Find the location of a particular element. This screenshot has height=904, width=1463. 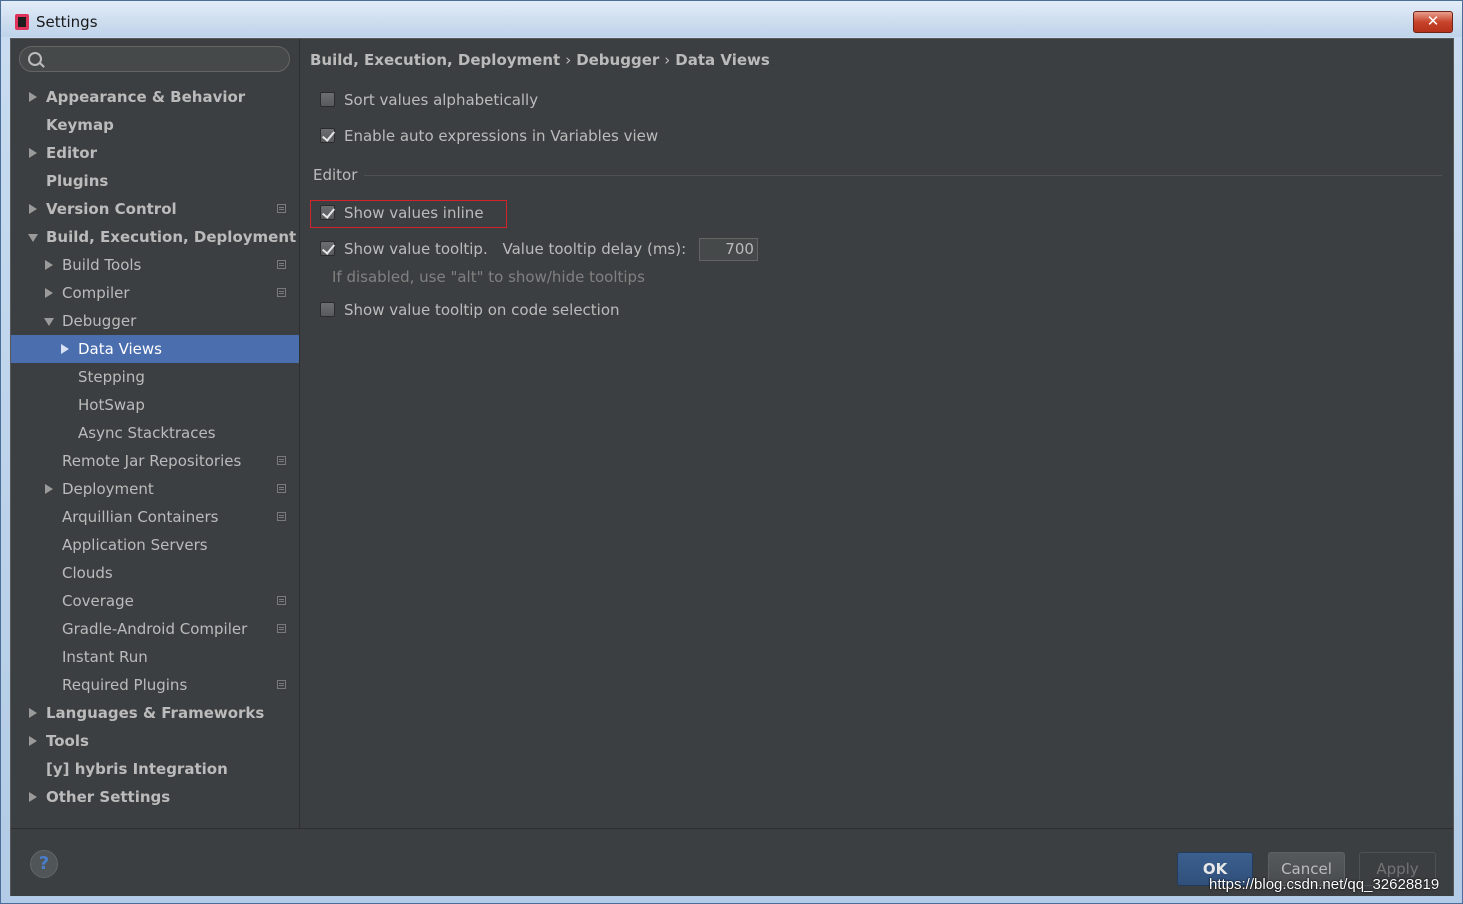

sidebar-item: [y] hybris Integration is located at coordinates (155, 769).